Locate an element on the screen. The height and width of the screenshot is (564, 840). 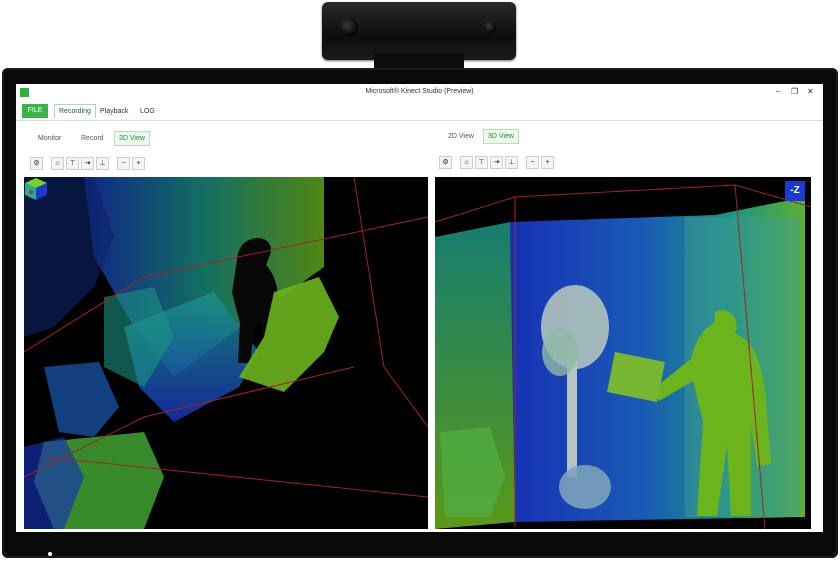
view-tab-record: Record is located at coordinates (92, 138).